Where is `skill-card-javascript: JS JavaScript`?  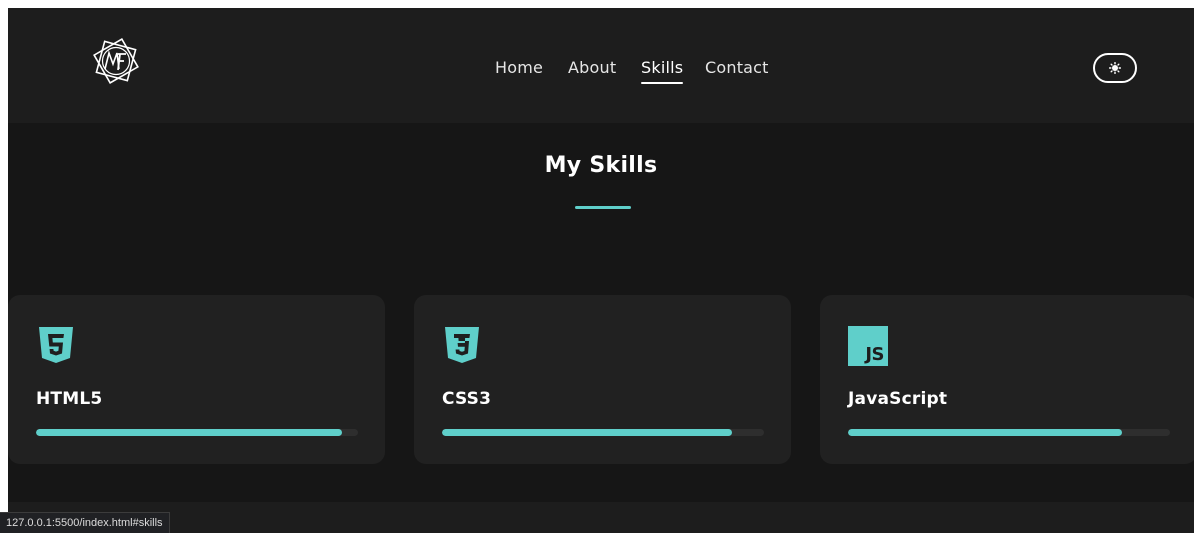
skill-card-javascript: JS JavaScript is located at coordinates (1007, 379).